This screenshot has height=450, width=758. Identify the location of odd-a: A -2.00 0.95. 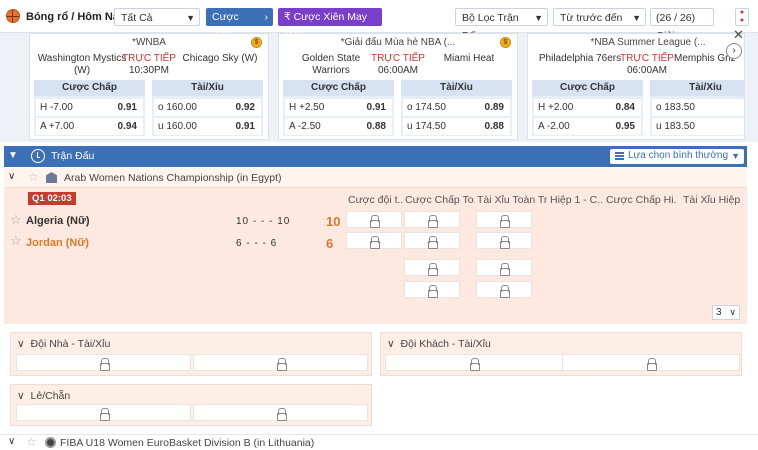
(587, 126).